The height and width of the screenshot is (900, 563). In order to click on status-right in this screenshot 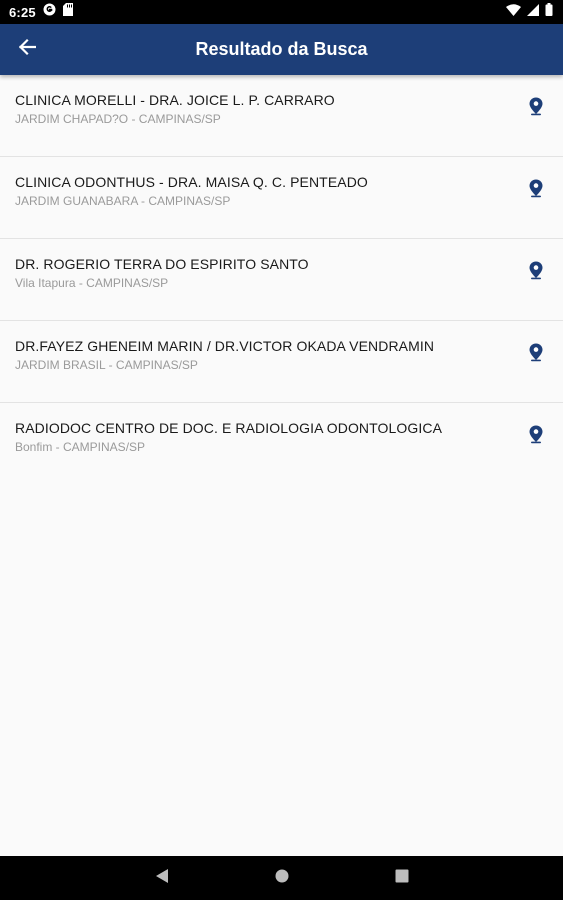, I will do `click(529, 12)`.